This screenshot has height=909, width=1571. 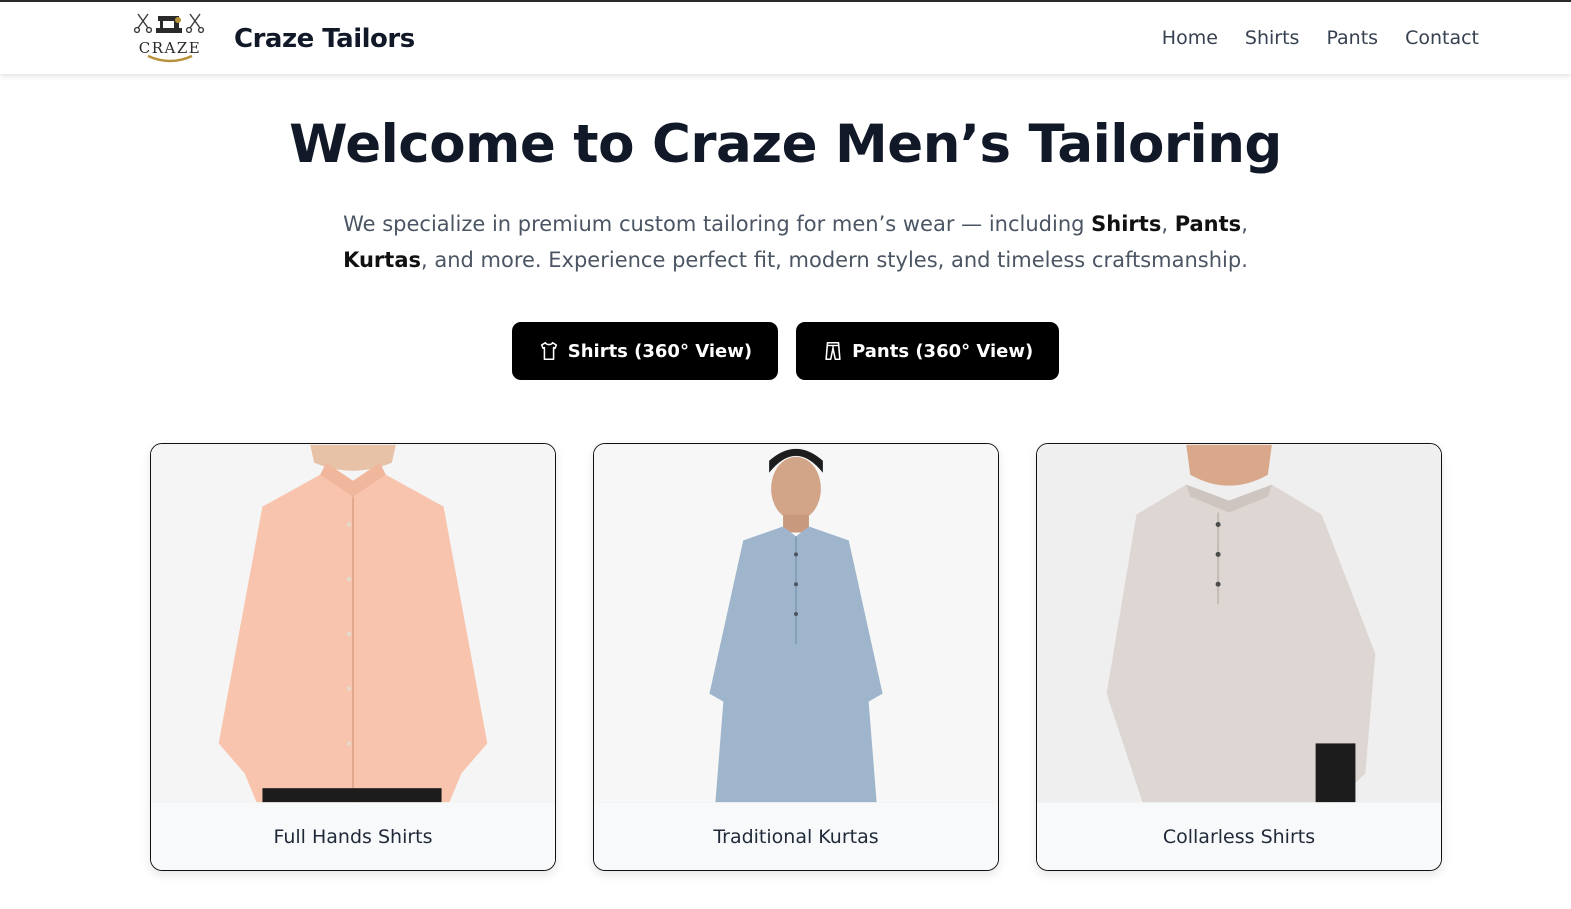 What do you see at coordinates (833, 351) in the screenshot?
I see `pants-icon` at bounding box center [833, 351].